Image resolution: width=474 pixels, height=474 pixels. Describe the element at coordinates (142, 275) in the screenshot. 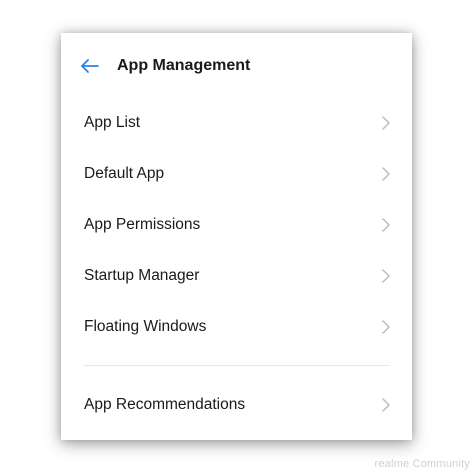

I see `menu-item-label: Startup Manager` at that location.